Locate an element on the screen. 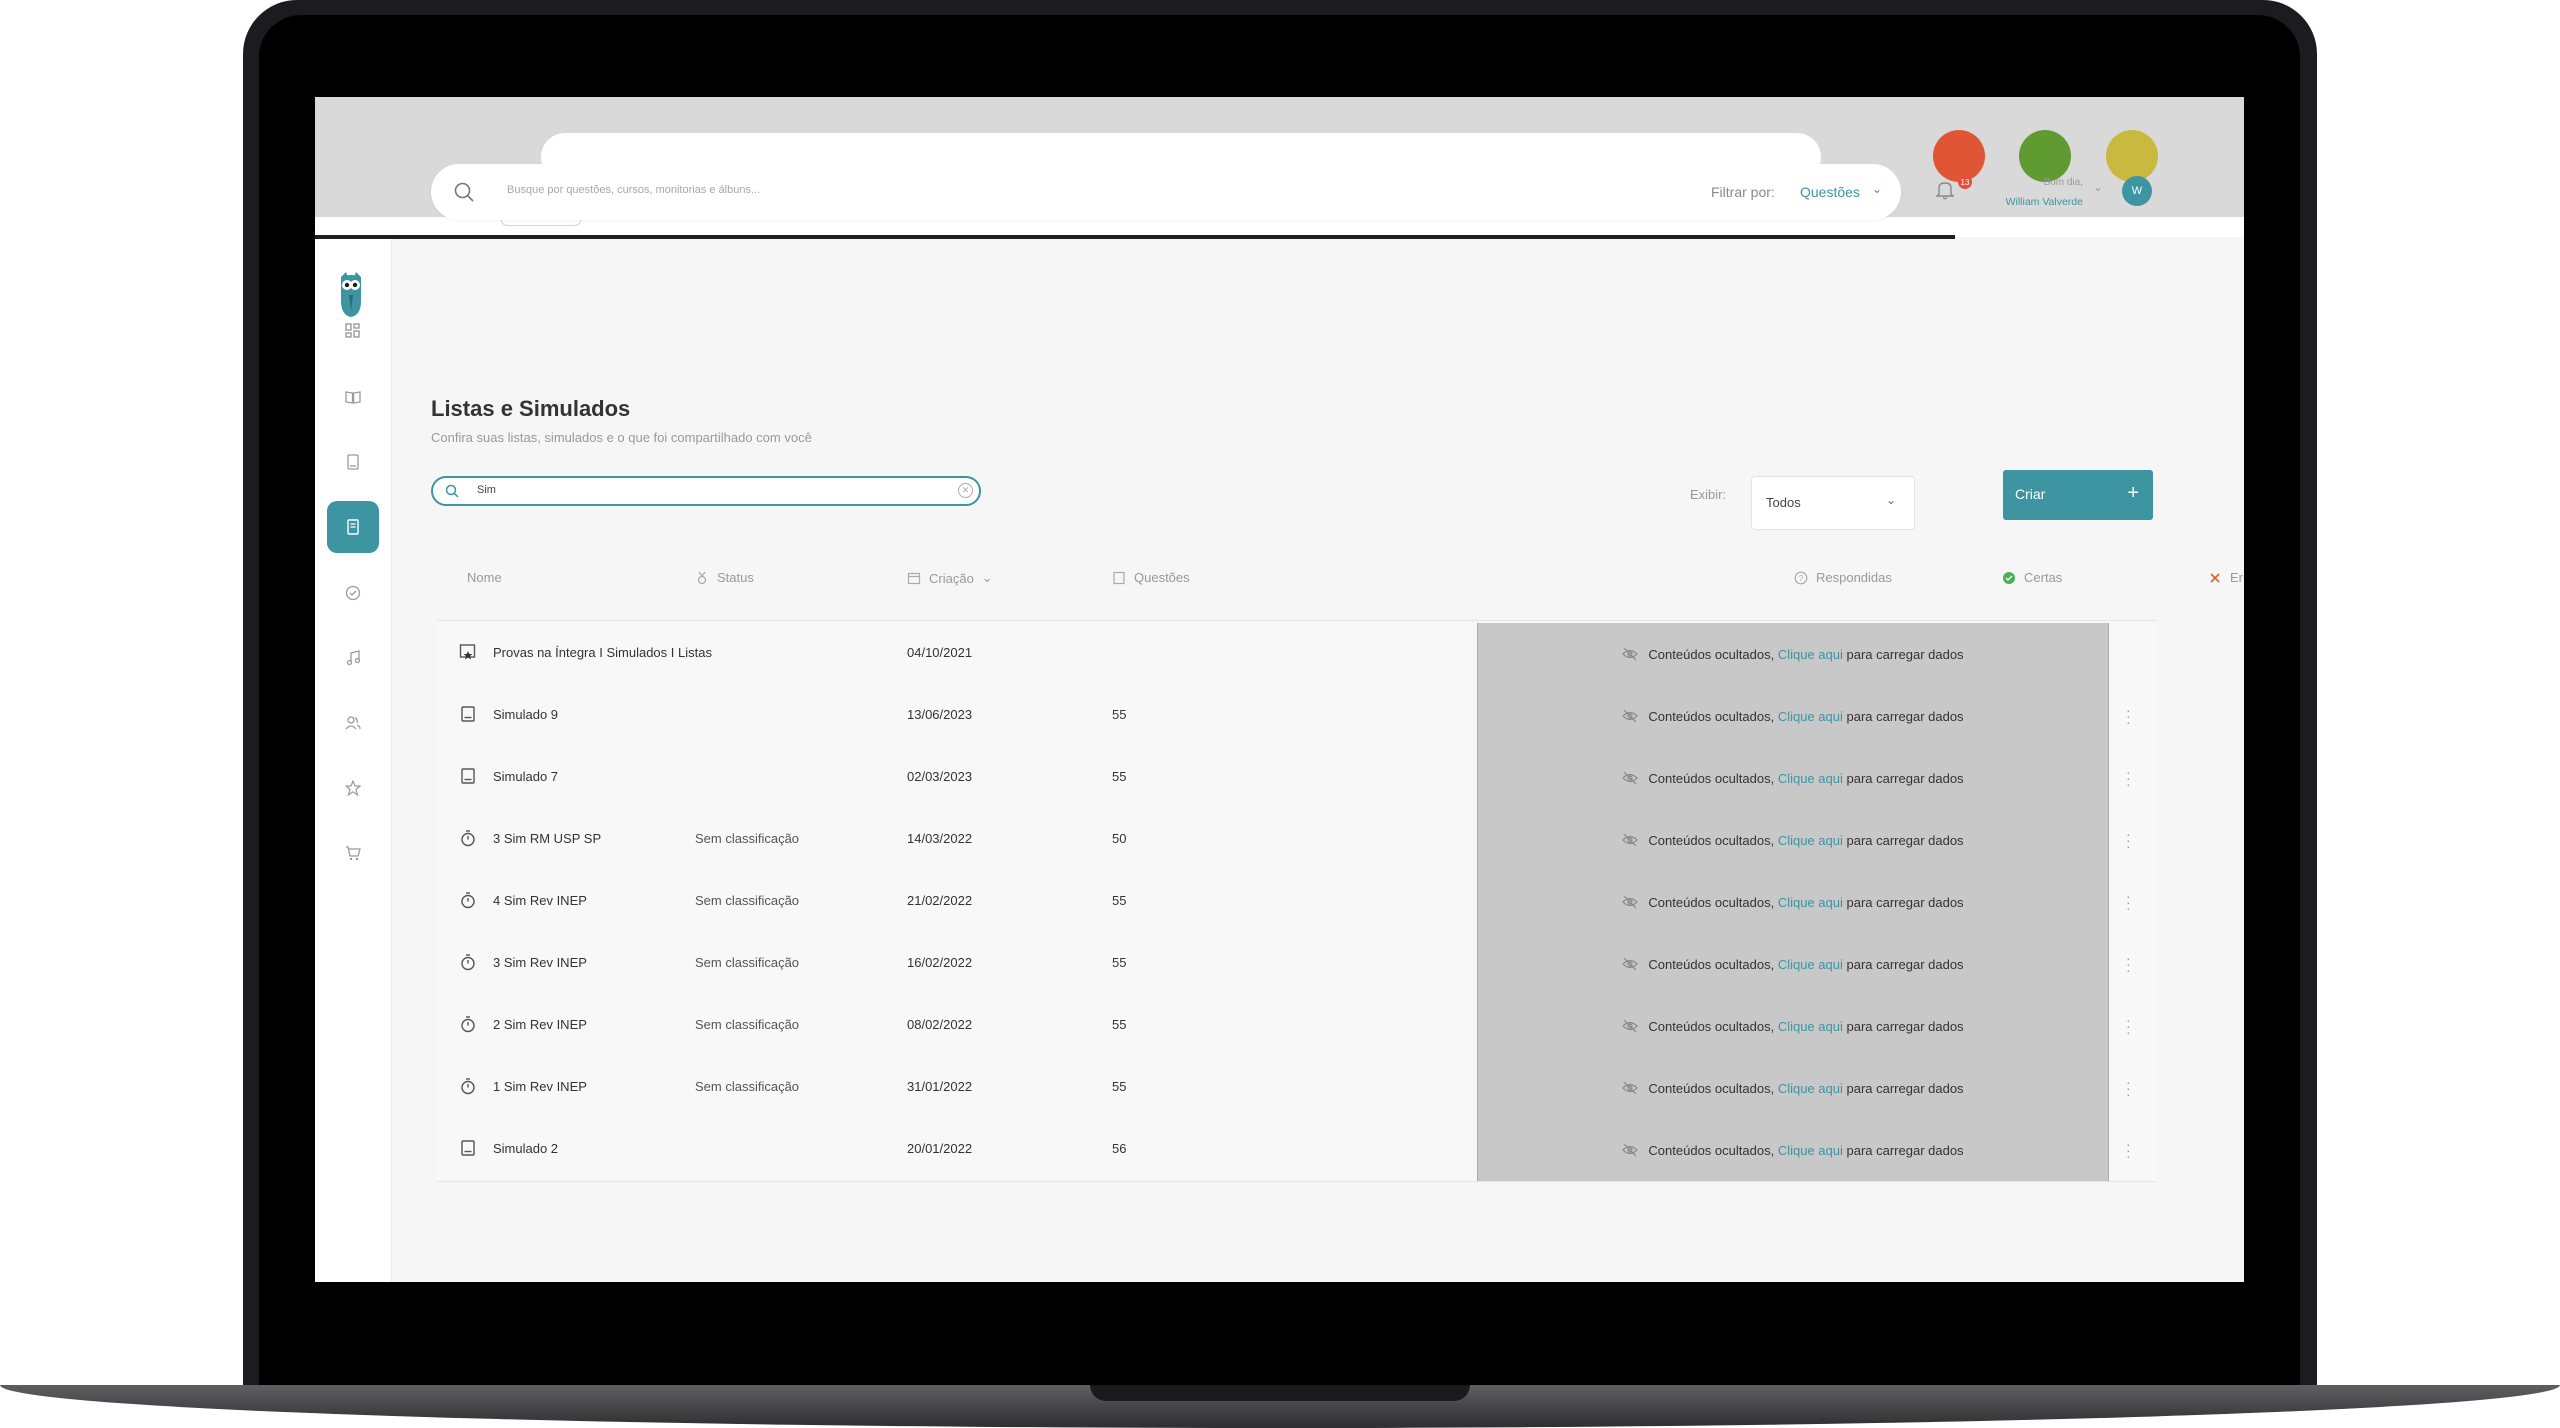 Image resolution: width=2560 pixels, height=1428 pixels. sidebar-item-books is located at coordinates (353, 462).